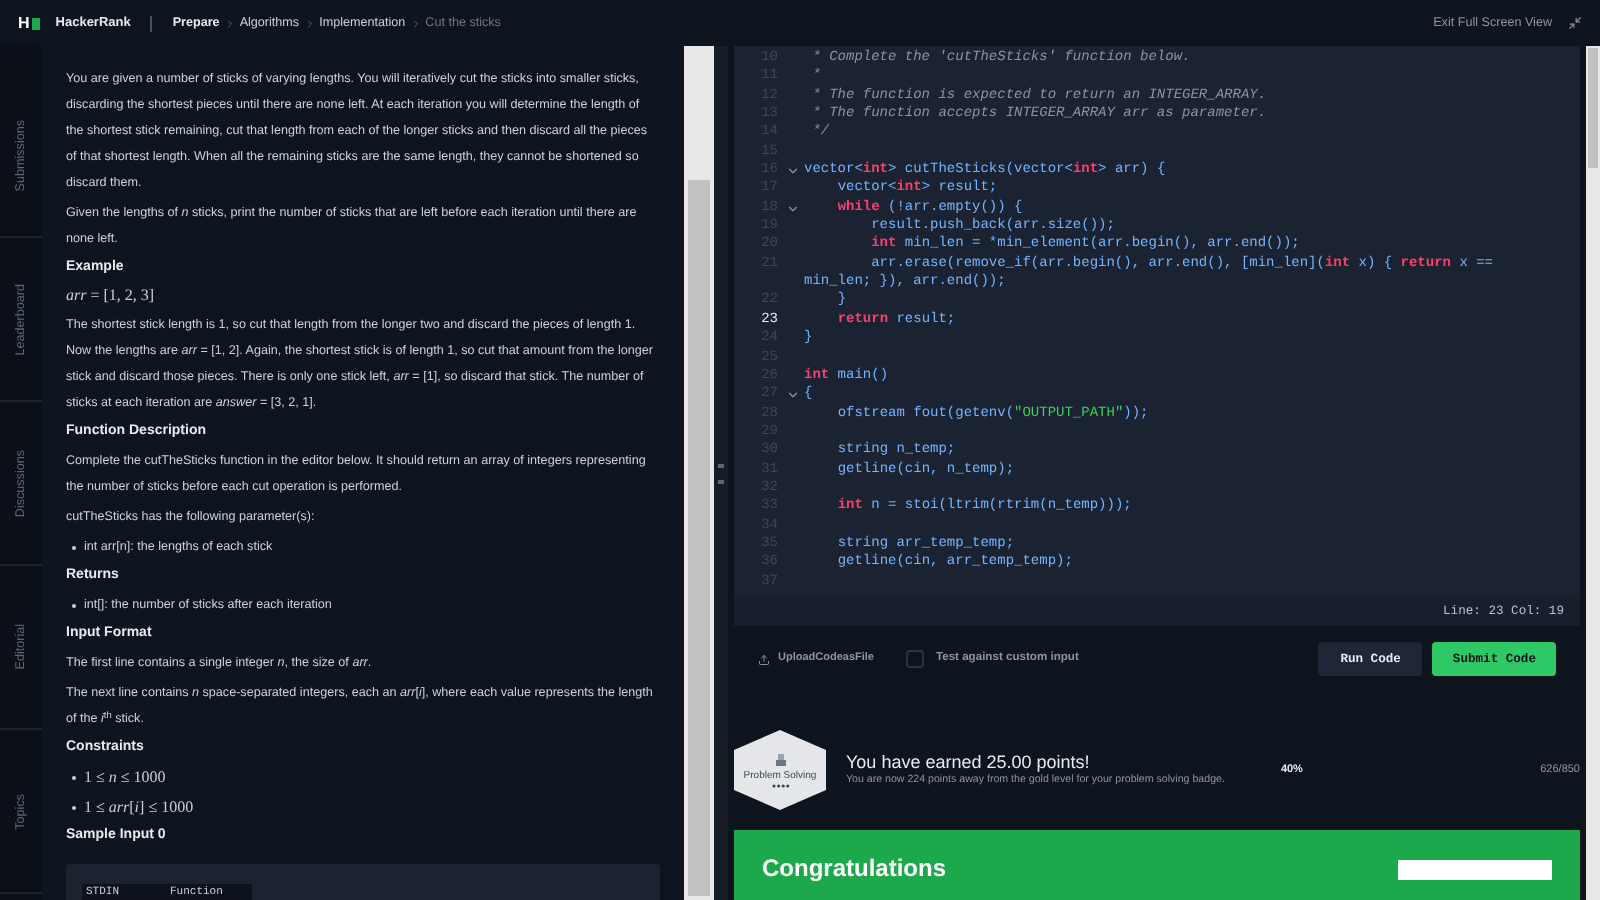 Image resolution: width=1600 pixels, height=900 pixels. What do you see at coordinates (139, 808) in the screenshot?
I see `list-item: 1 ≤ arr[i] ≤ 1000` at bounding box center [139, 808].